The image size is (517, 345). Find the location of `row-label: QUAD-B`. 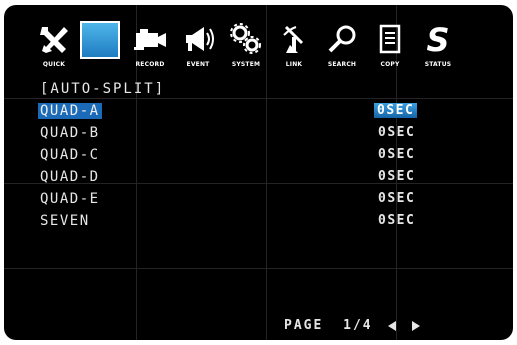

row-label: QUAD-B is located at coordinates (70, 133).